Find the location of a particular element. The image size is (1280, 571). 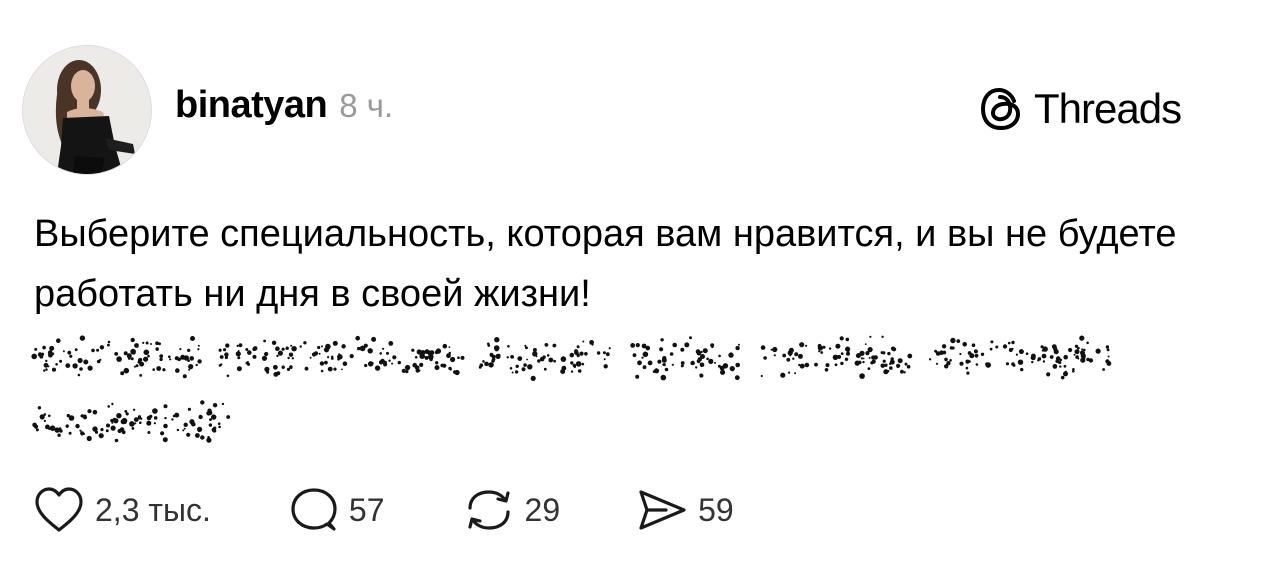

share-count: 59 is located at coordinates (716, 509).